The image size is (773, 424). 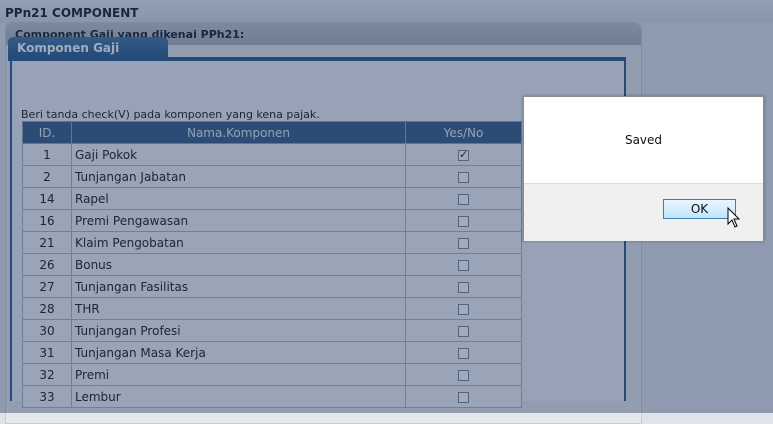 What do you see at coordinates (643, 140) in the screenshot?
I see `dialog-message: Saved` at bounding box center [643, 140].